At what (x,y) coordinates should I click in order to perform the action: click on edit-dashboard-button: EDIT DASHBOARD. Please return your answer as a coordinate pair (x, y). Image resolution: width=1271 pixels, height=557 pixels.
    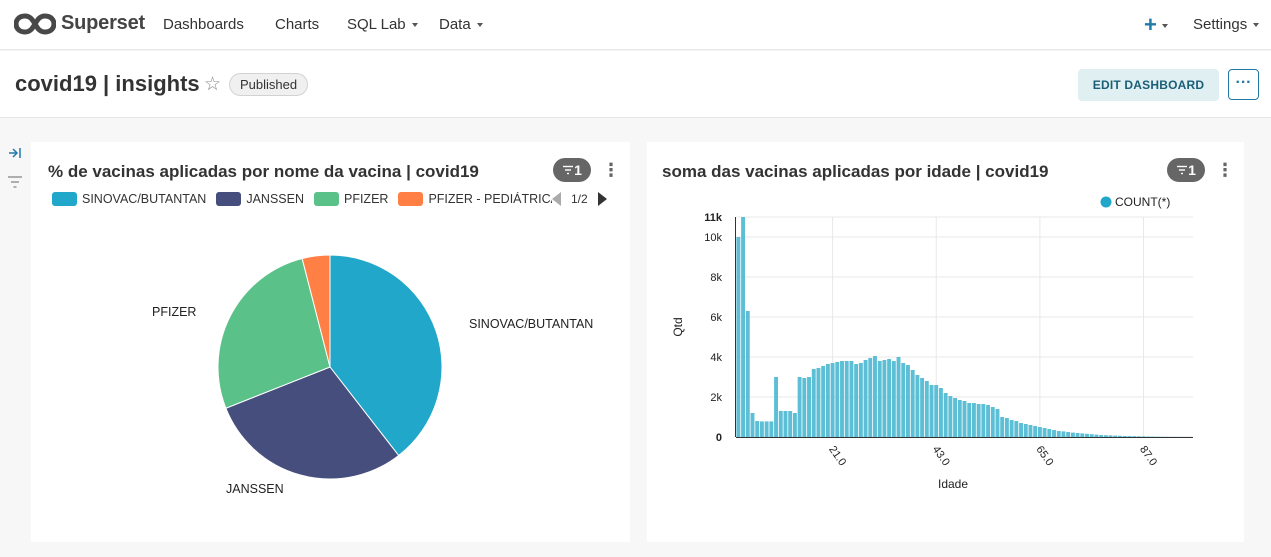
    Looking at the image, I should click on (1148, 85).